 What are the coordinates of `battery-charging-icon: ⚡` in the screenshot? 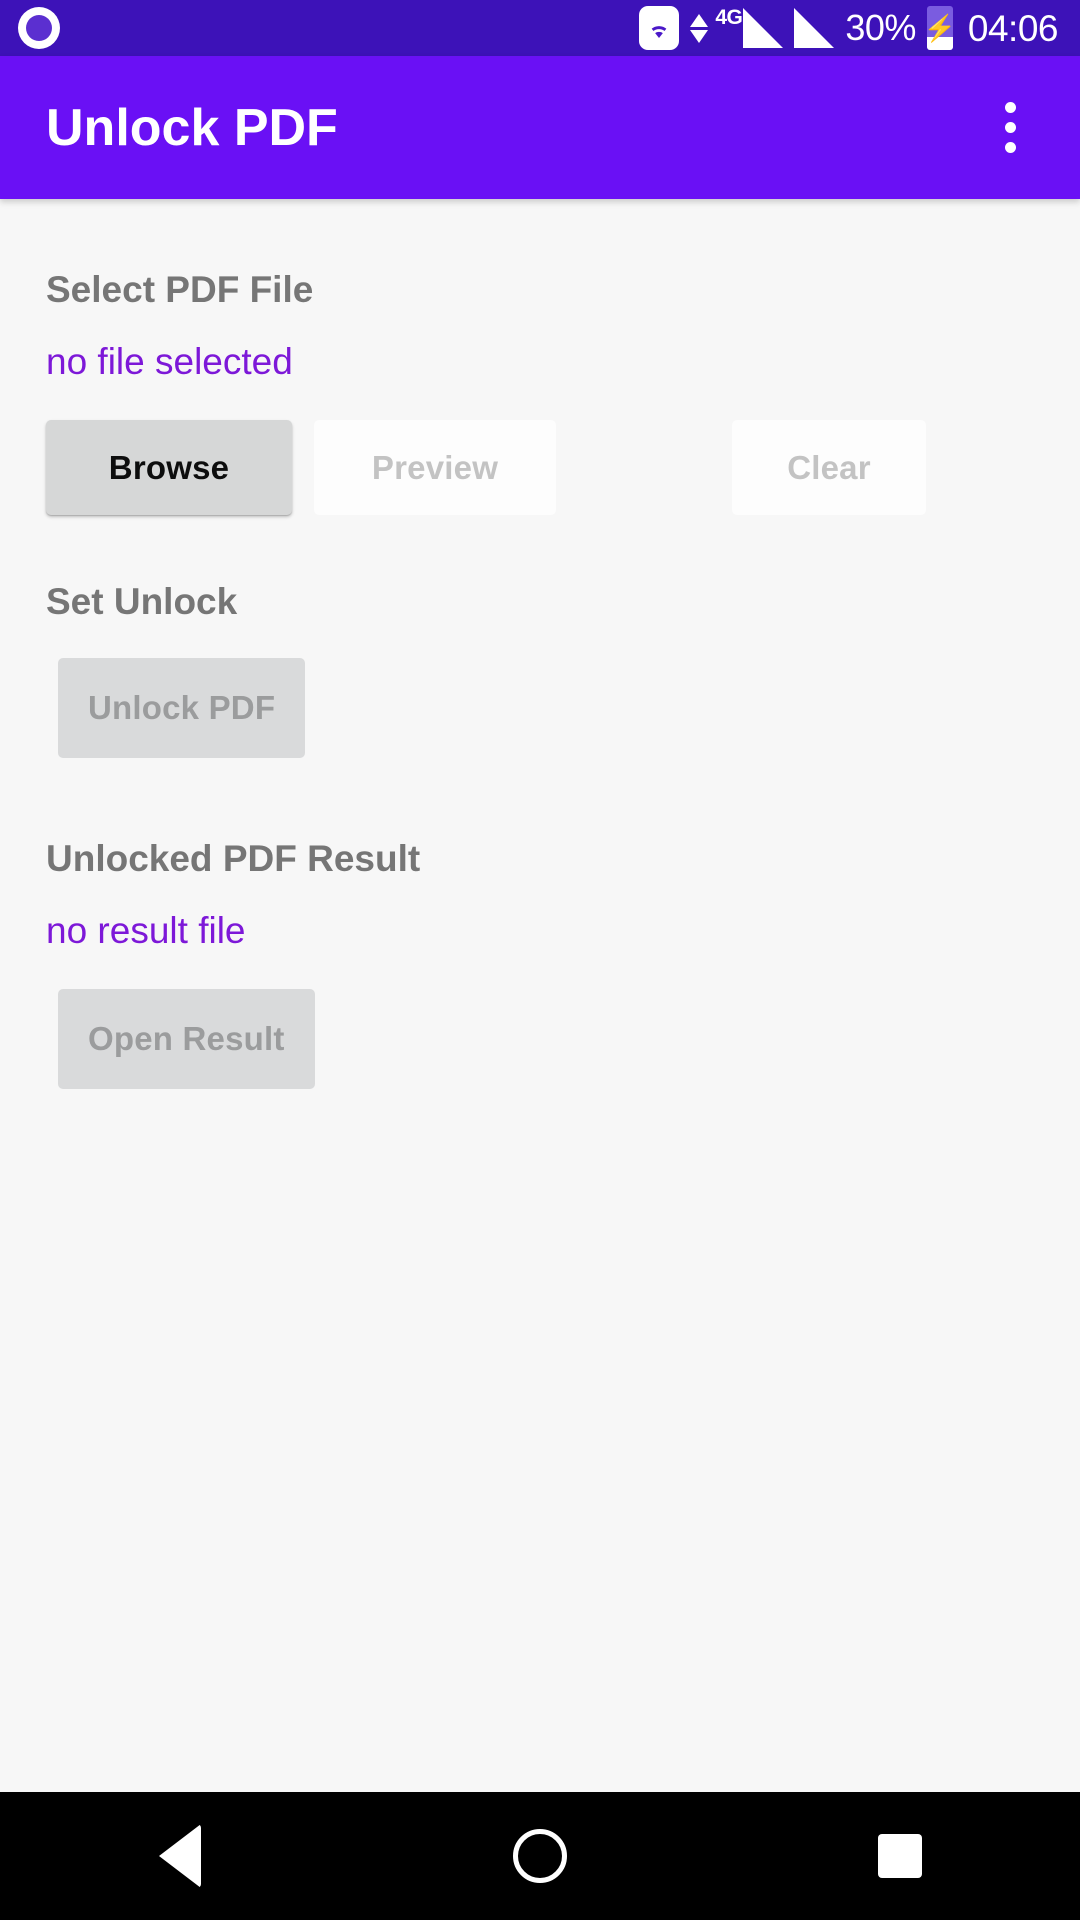 It's located at (939, 28).